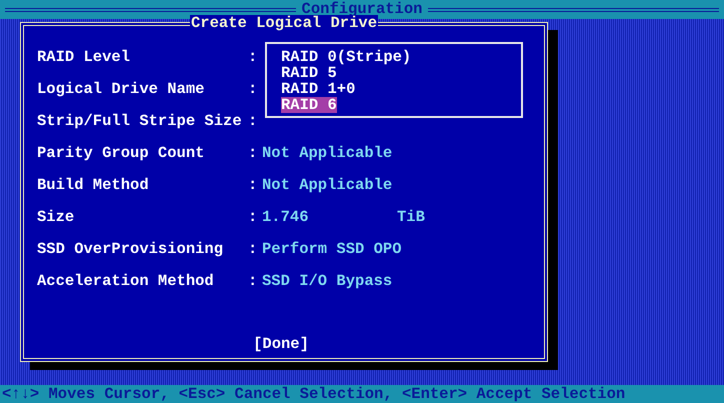 The width and height of the screenshot is (724, 403). Describe the element at coordinates (346, 57) in the screenshot. I see `menu-option: RAID 0(Stripe)` at that location.